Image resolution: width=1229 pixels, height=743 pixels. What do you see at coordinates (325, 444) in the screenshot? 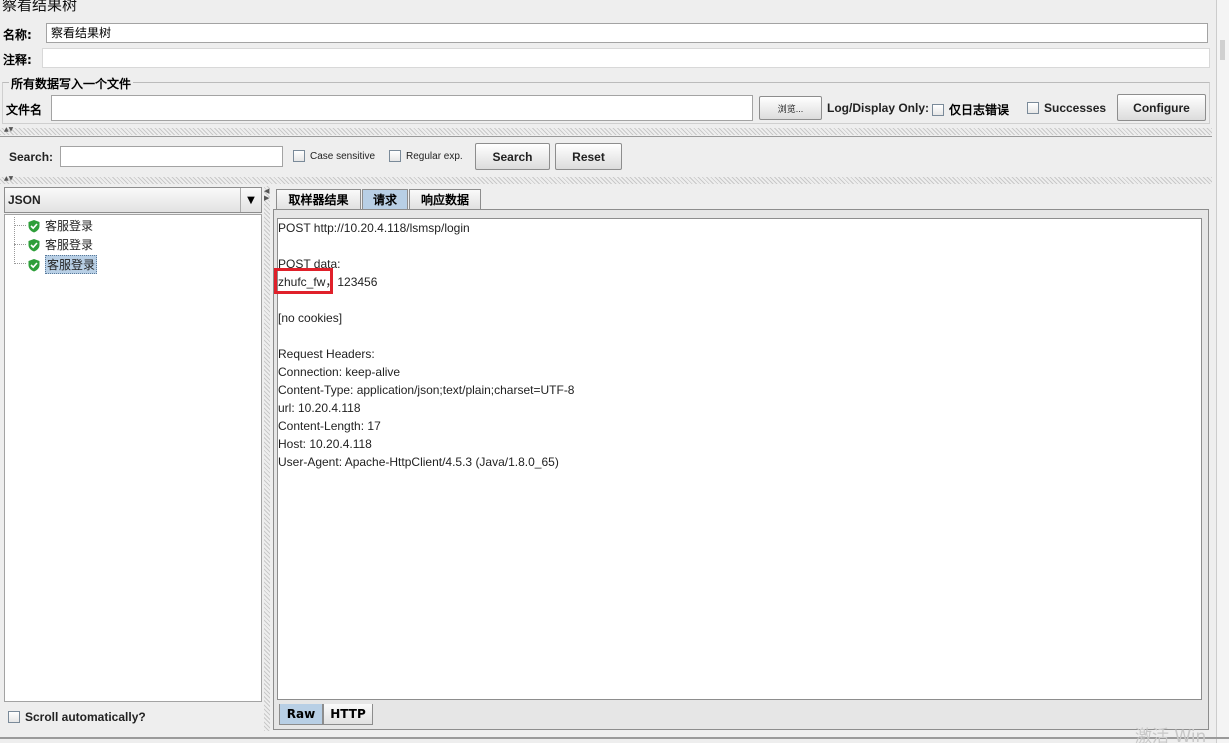
I see `request-line: Host: 10.20.4.118` at bounding box center [325, 444].